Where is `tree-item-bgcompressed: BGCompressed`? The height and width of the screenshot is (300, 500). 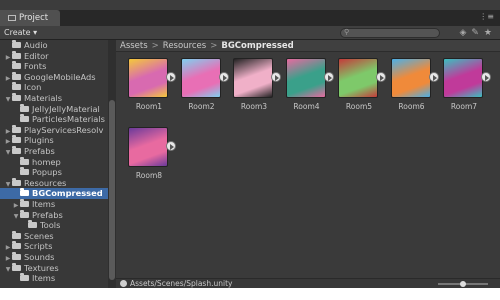
tree-item-bgcompressed: BGCompressed is located at coordinates (54, 193).